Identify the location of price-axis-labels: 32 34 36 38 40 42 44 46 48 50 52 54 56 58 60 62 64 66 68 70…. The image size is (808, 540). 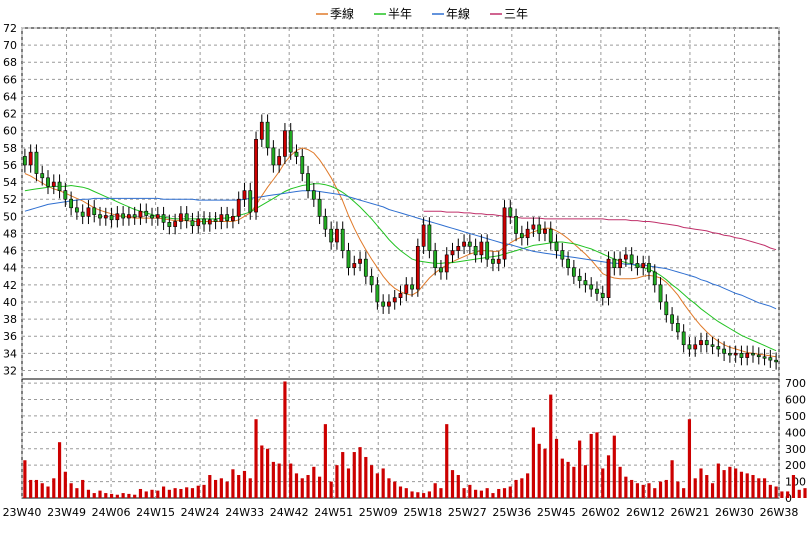
(10, 199).